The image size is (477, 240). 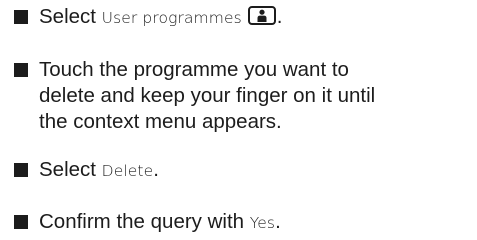 What do you see at coordinates (70, 169) in the screenshot?
I see `step-3-prefix: Select` at bounding box center [70, 169].